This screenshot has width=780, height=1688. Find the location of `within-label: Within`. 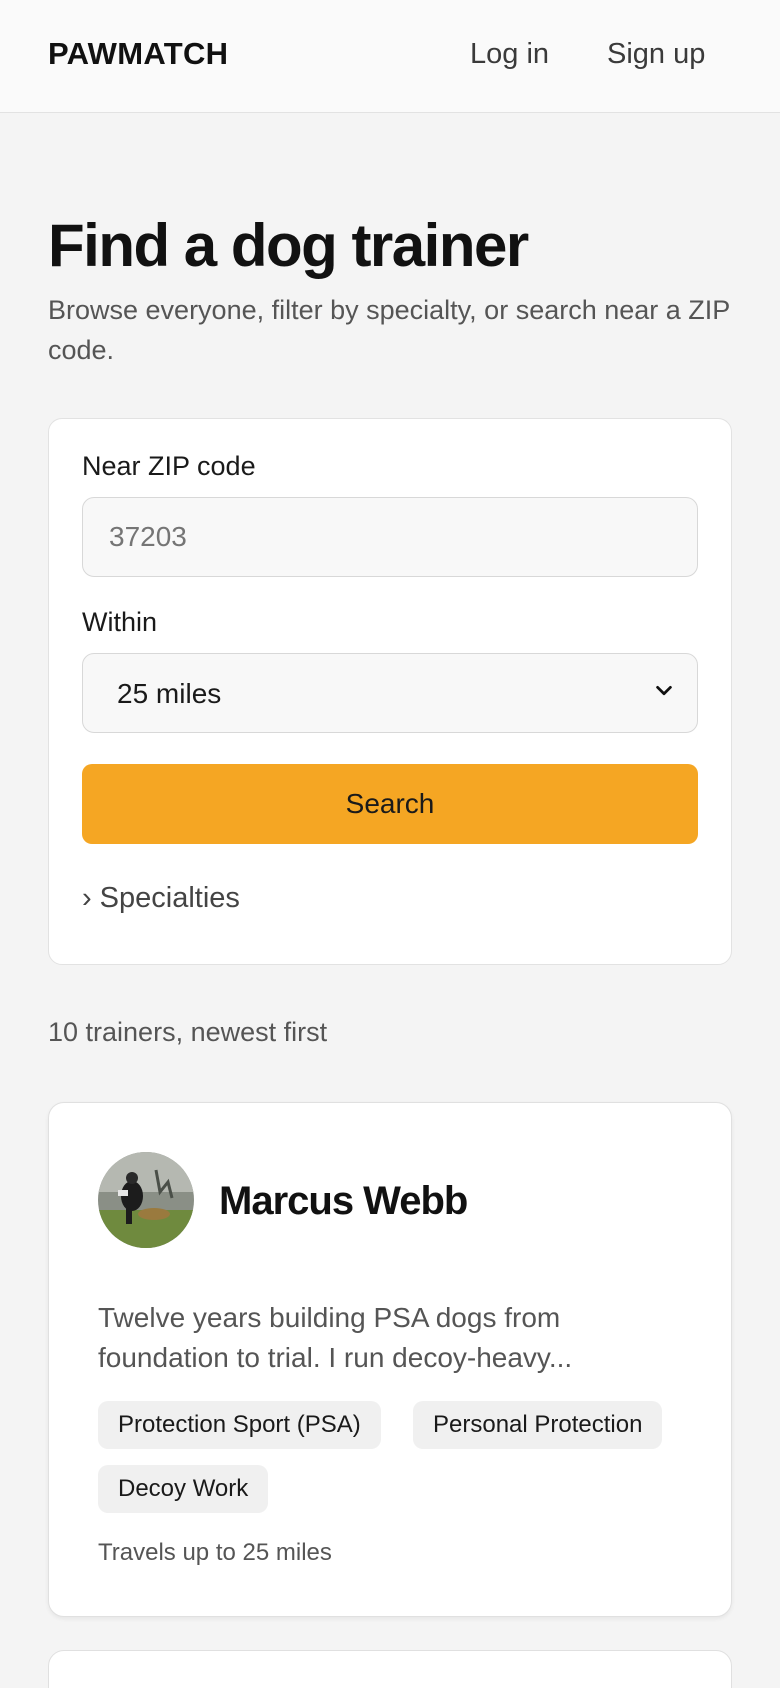

within-label: Within is located at coordinates (120, 622).